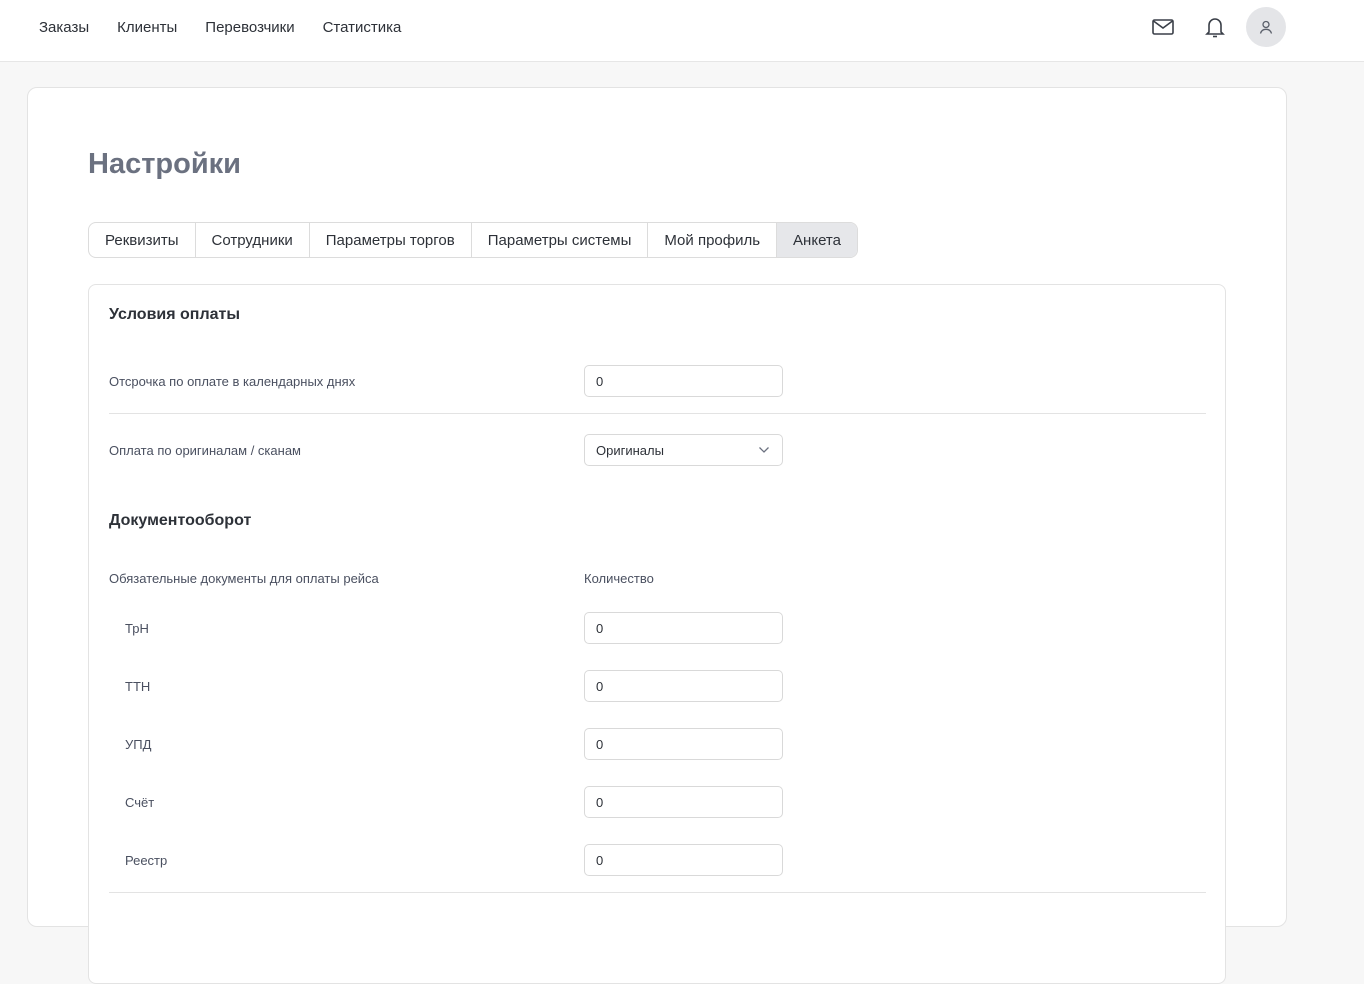 This screenshot has width=1364, height=984. What do you see at coordinates (683, 381) in the screenshot?
I see `deferral-input` at bounding box center [683, 381].